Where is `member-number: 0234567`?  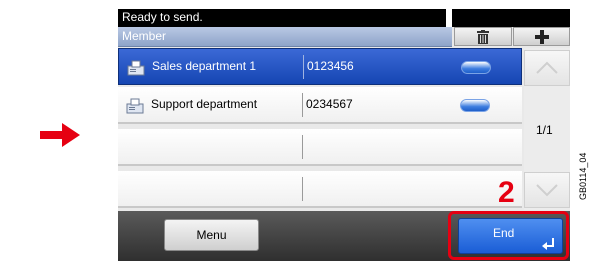 member-number: 0234567 is located at coordinates (329, 104).